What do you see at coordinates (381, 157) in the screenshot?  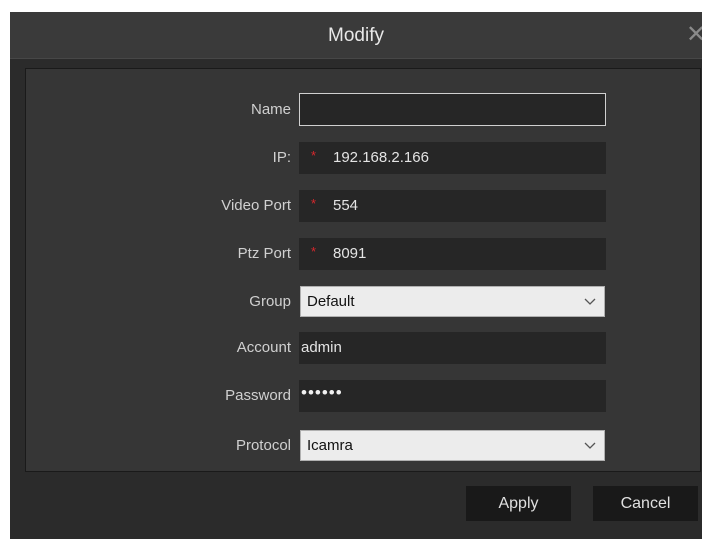 I see `ip-value: 192.168.2.166` at bounding box center [381, 157].